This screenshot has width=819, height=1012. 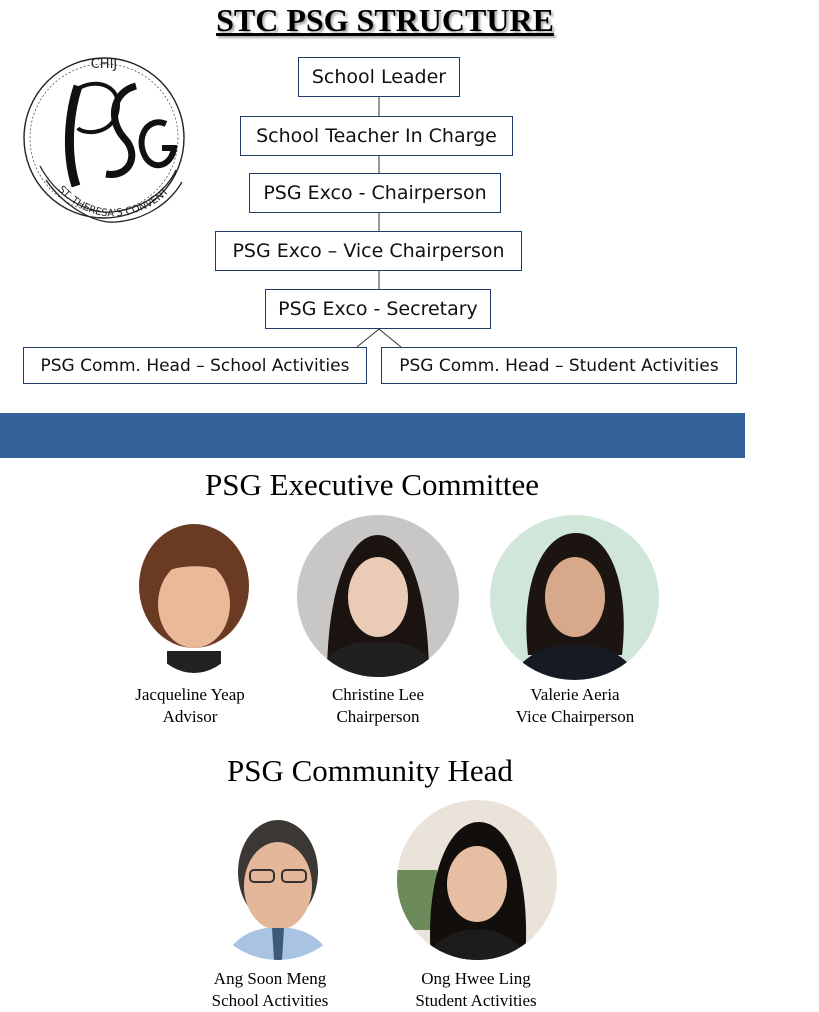 What do you see at coordinates (379, 77) in the screenshot?
I see `org-node-school-leader: School Leader` at bounding box center [379, 77].